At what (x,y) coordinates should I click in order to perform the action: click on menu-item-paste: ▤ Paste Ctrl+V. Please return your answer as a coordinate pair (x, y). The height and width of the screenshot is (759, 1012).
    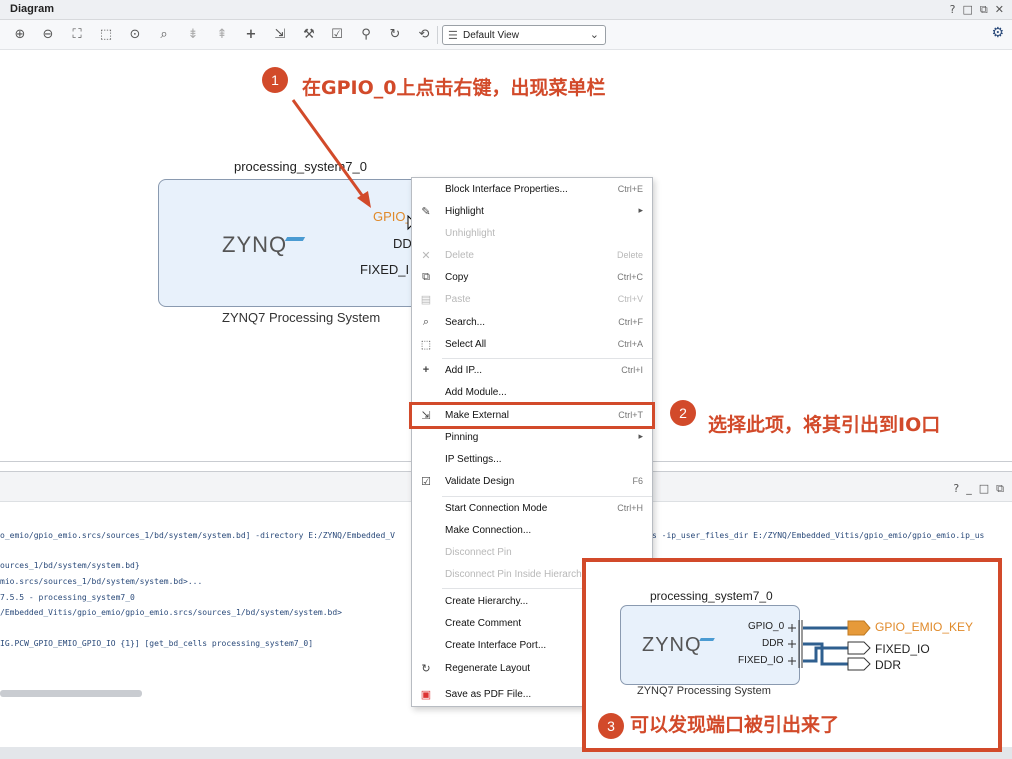
    Looking at the image, I should click on (532, 300).